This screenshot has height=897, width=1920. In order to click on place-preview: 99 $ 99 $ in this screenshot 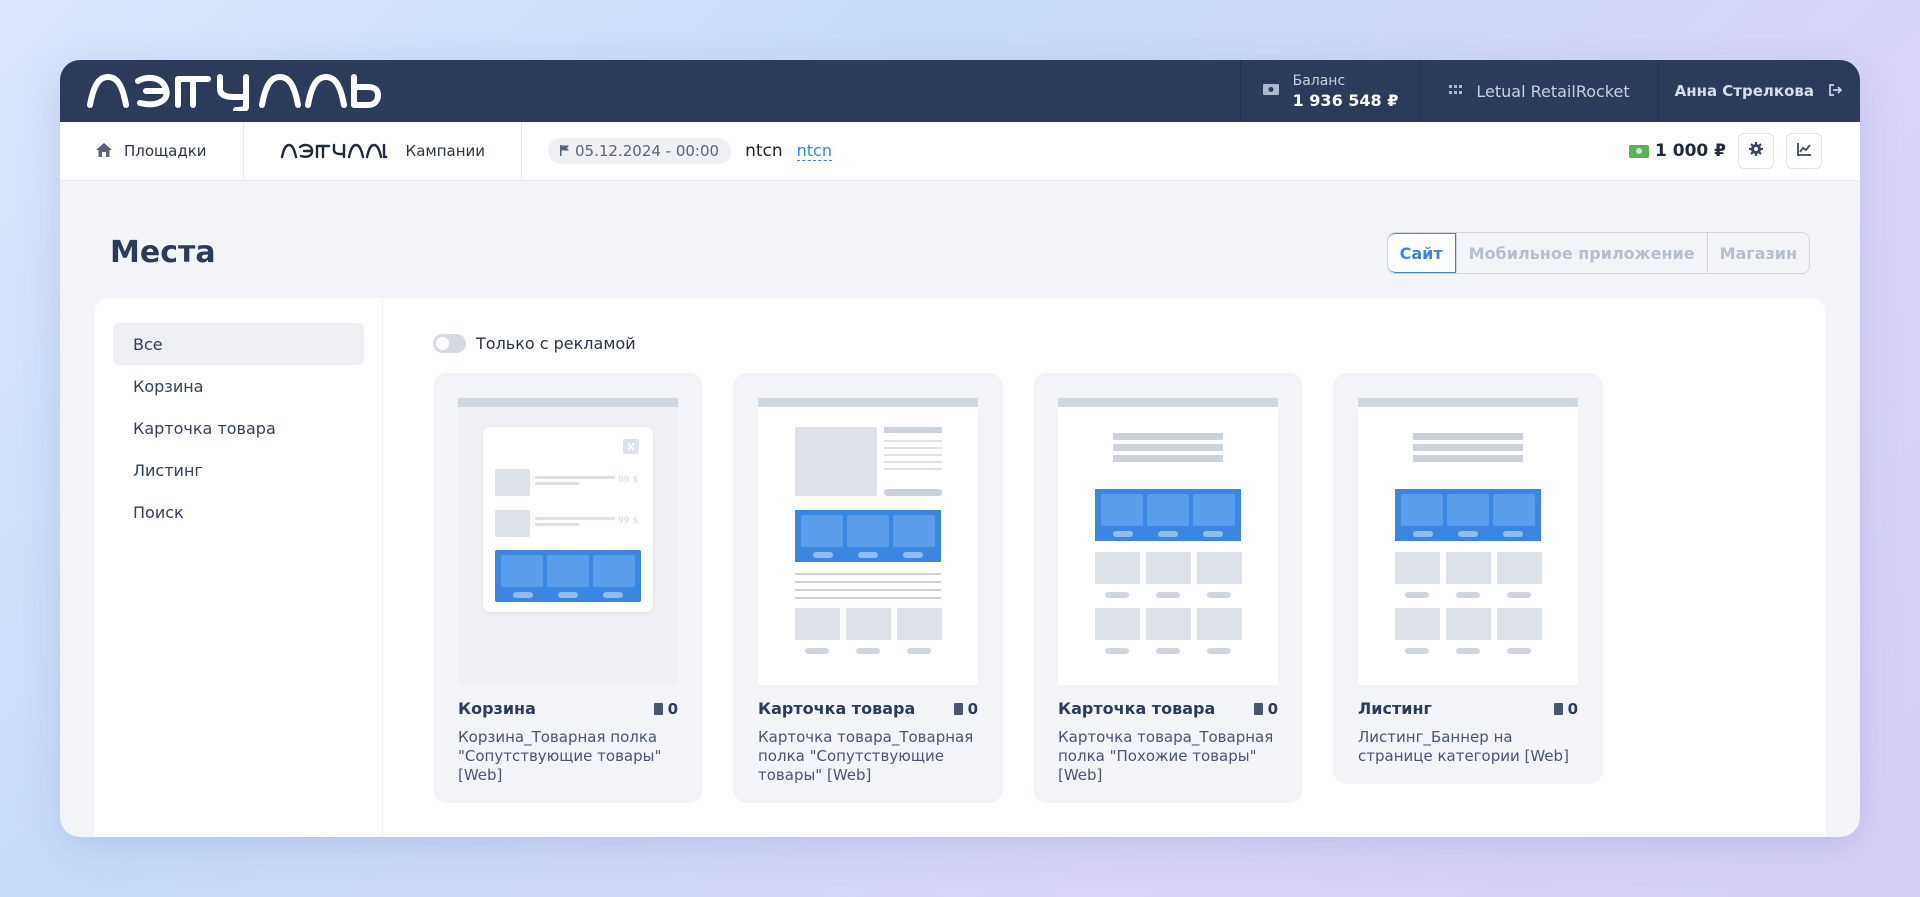, I will do `click(568, 541)`.